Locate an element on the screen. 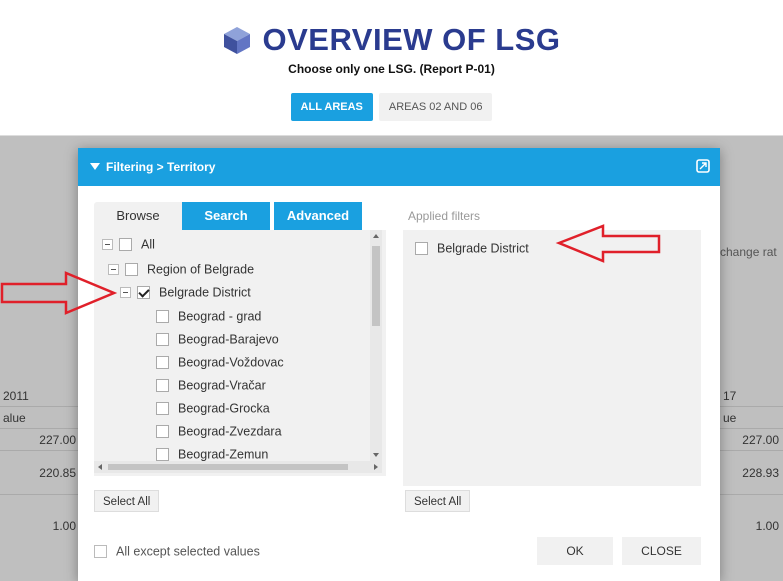 Image resolution: width=783 pixels, height=581 pixels. page-title: OVERVIEW OF LSG is located at coordinates (411, 39).